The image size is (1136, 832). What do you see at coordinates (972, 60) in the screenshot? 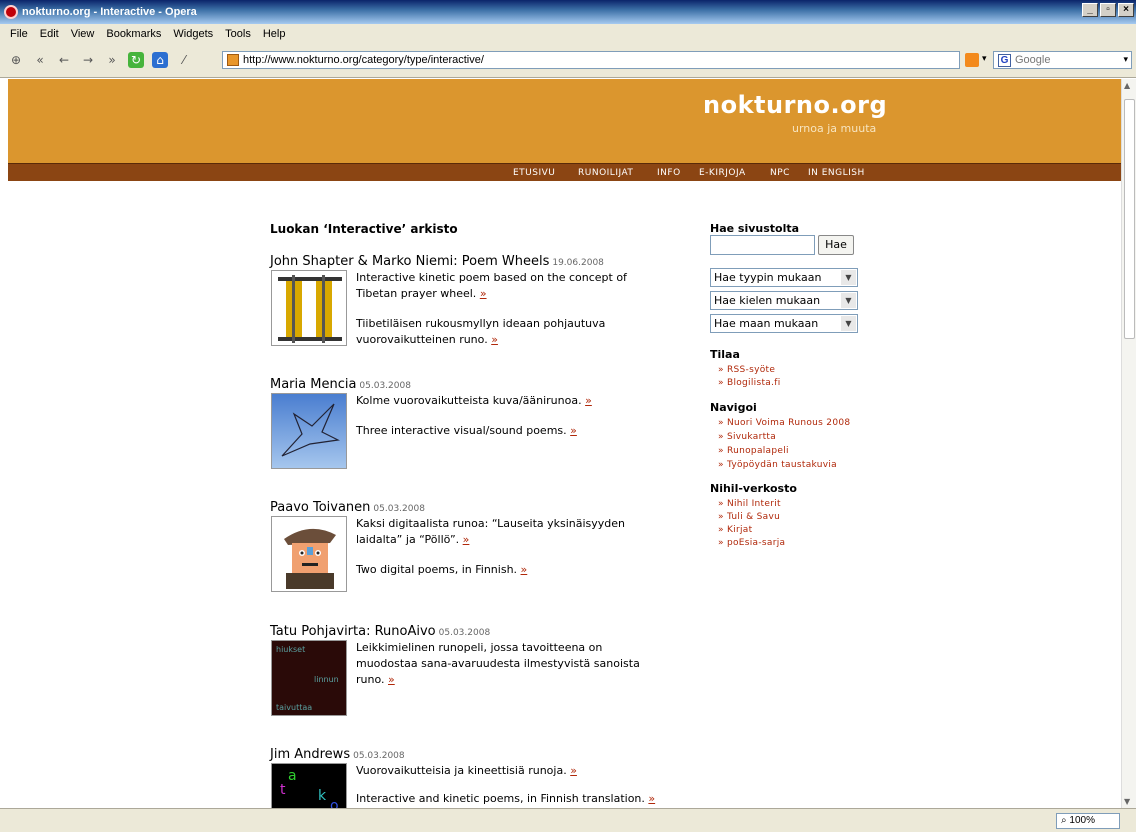
I see `rss-feed-icon` at bounding box center [972, 60].